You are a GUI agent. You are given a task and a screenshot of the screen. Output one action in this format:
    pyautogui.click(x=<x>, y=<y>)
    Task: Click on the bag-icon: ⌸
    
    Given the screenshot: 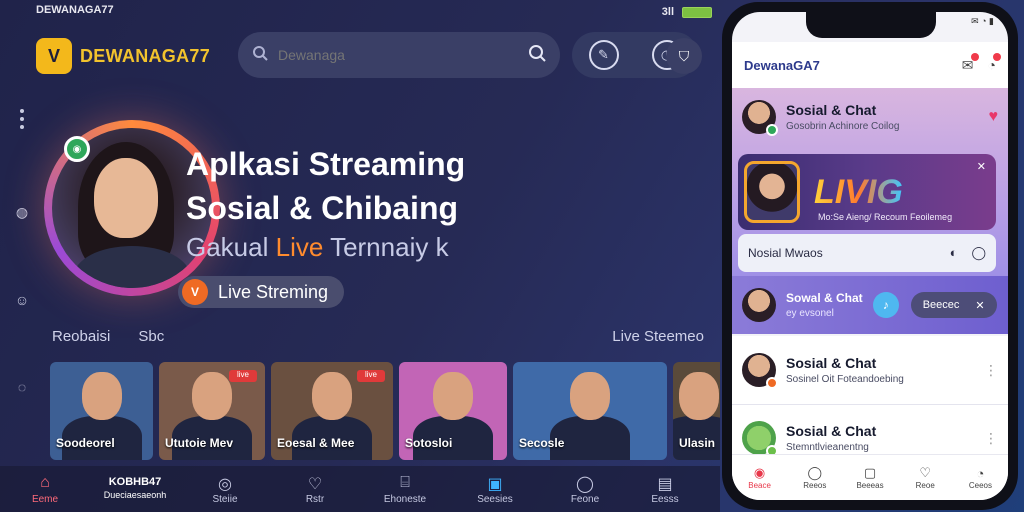 What is the action you would take?
    pyautogui.click(x=405, y=482)
    